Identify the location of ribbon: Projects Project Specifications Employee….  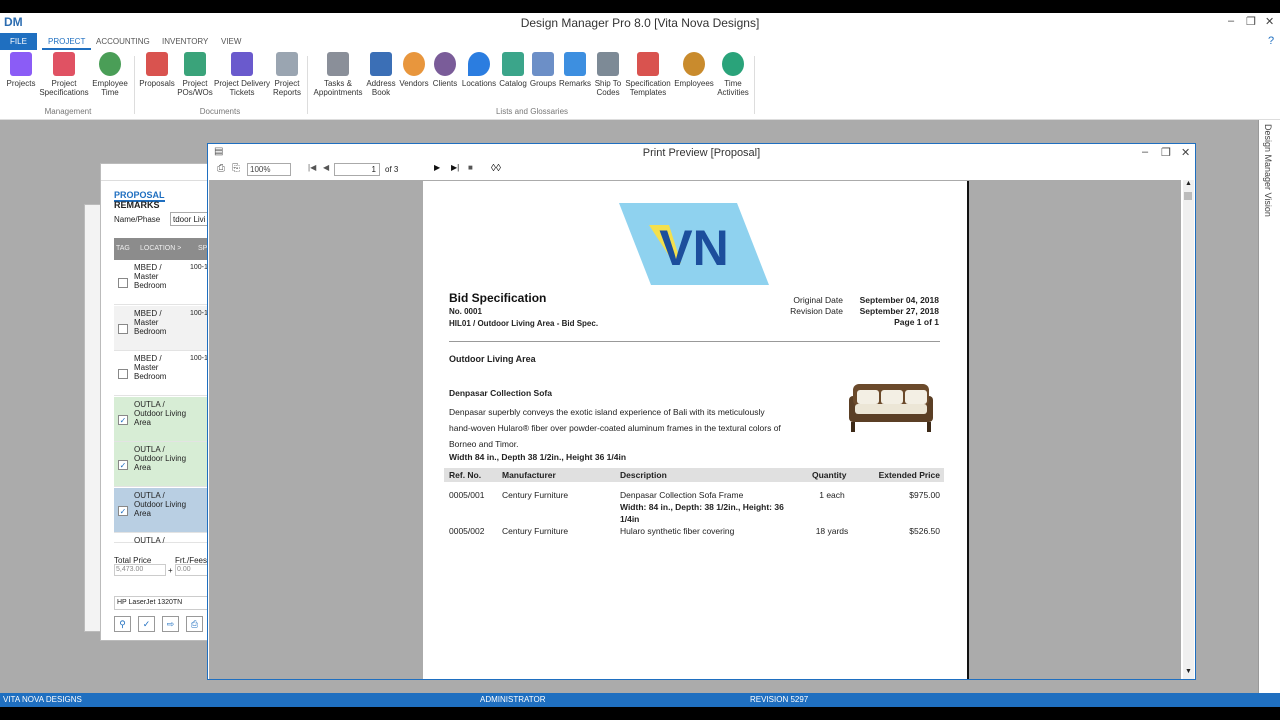
(640, 85).